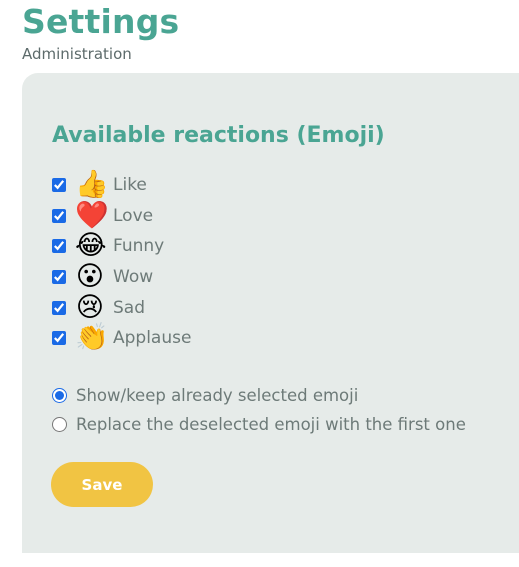 This screenshot has height=567, width=519. Describe the element at coordinates (92, 215) in the screenshot. I see `heart-icon: ❤️` at that location.